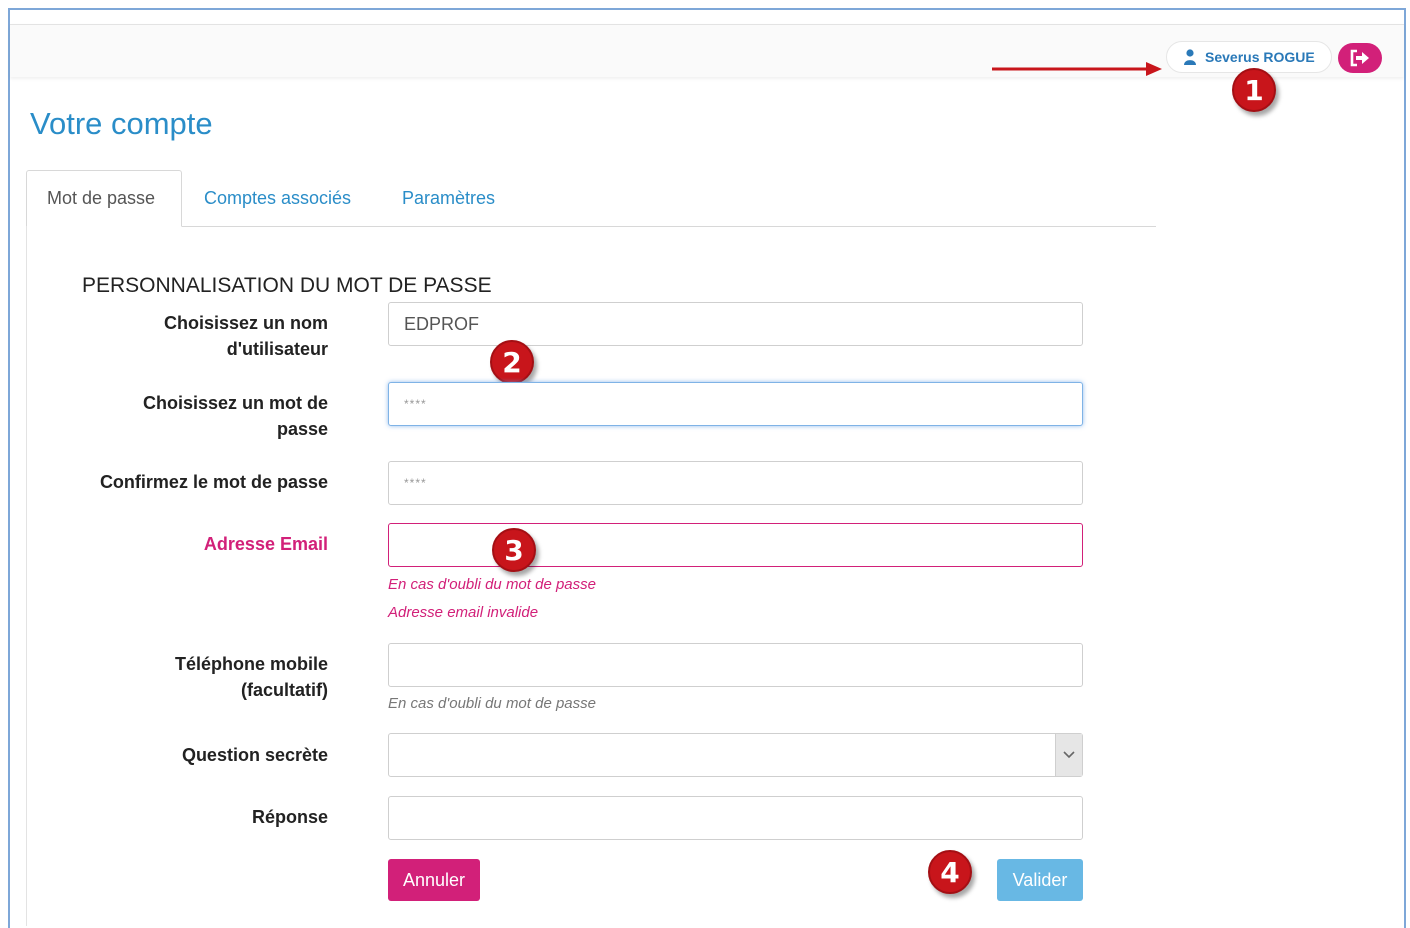  What do you see at coordinates (213, 482) in the screenshot?
I see `confirm-password-label: Confirmez le mot de passe` at bounding box center [213, 482].